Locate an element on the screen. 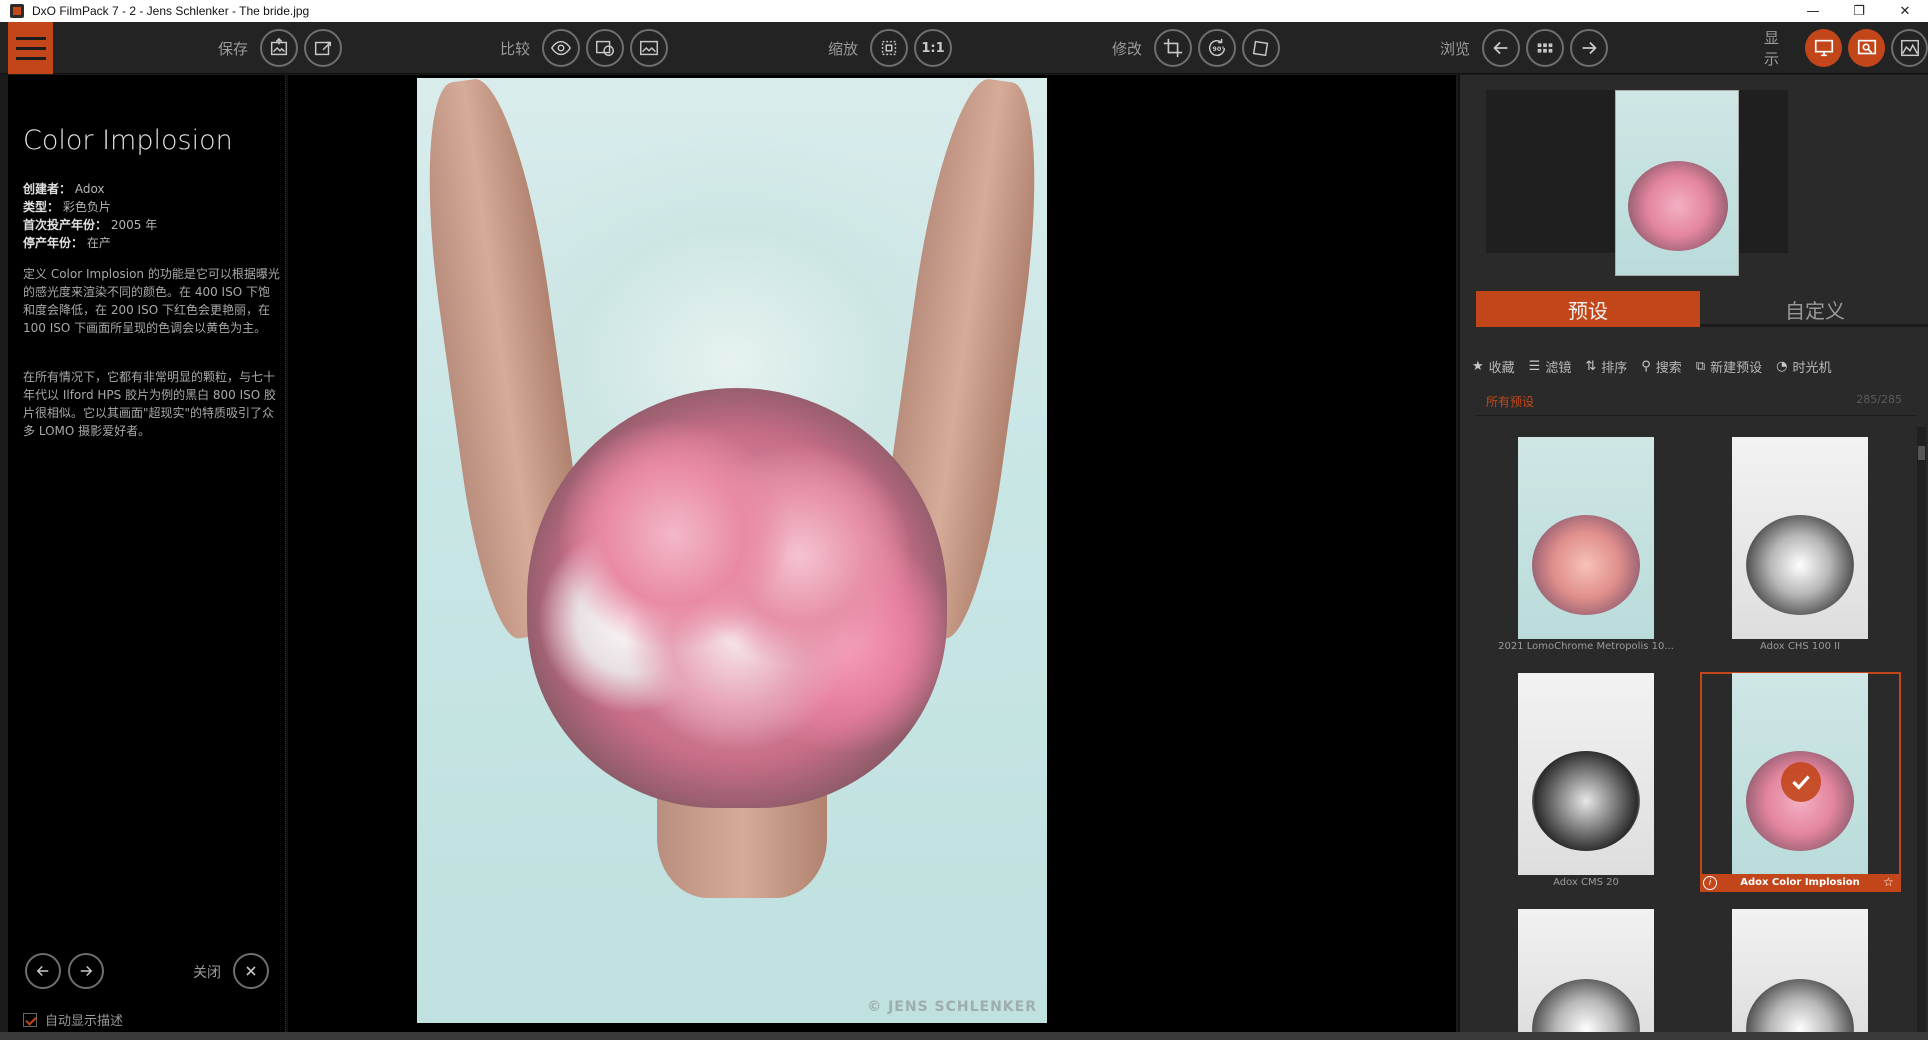 The image size is (1928, 1040). save-label: 保存 is located at coordinates (233, 48).